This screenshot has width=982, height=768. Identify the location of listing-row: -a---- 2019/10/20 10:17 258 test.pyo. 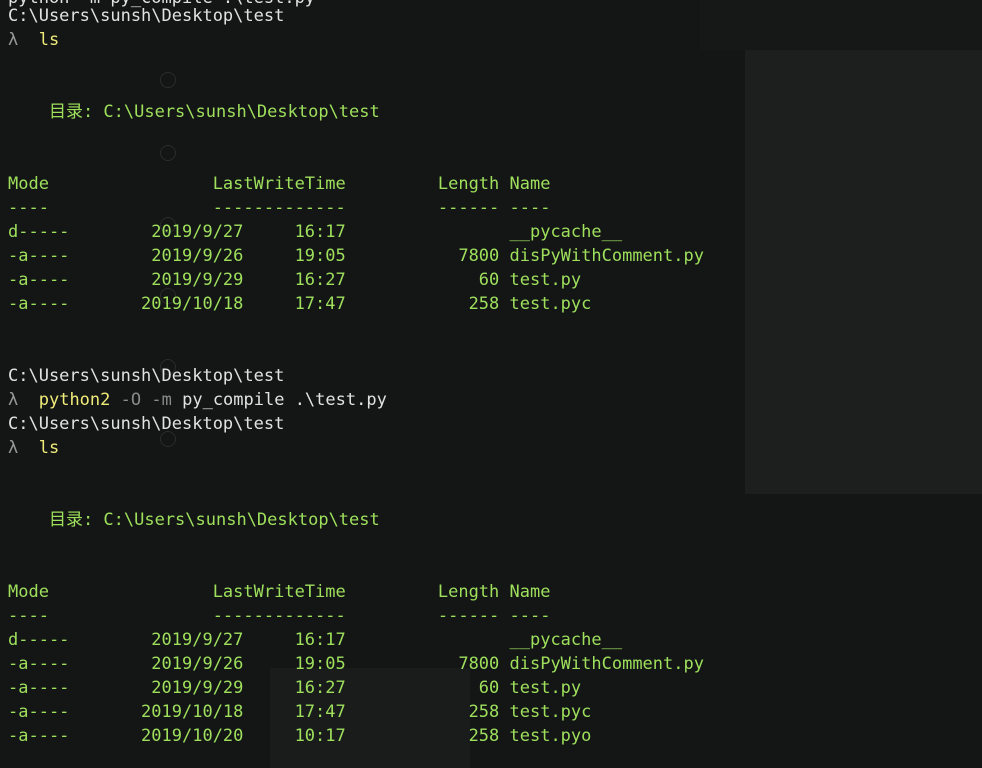
(300, 736).